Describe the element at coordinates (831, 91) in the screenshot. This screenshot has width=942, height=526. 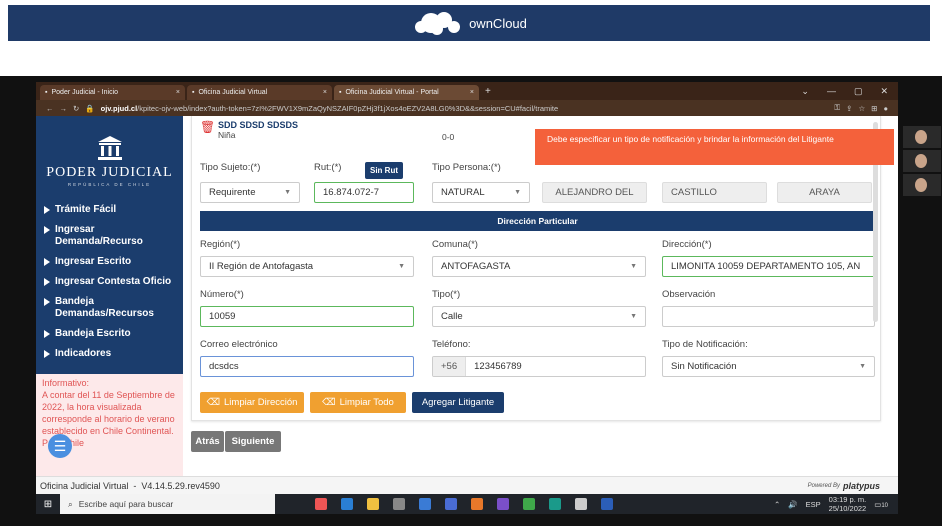
I see `minimize-icon: —` at that location.